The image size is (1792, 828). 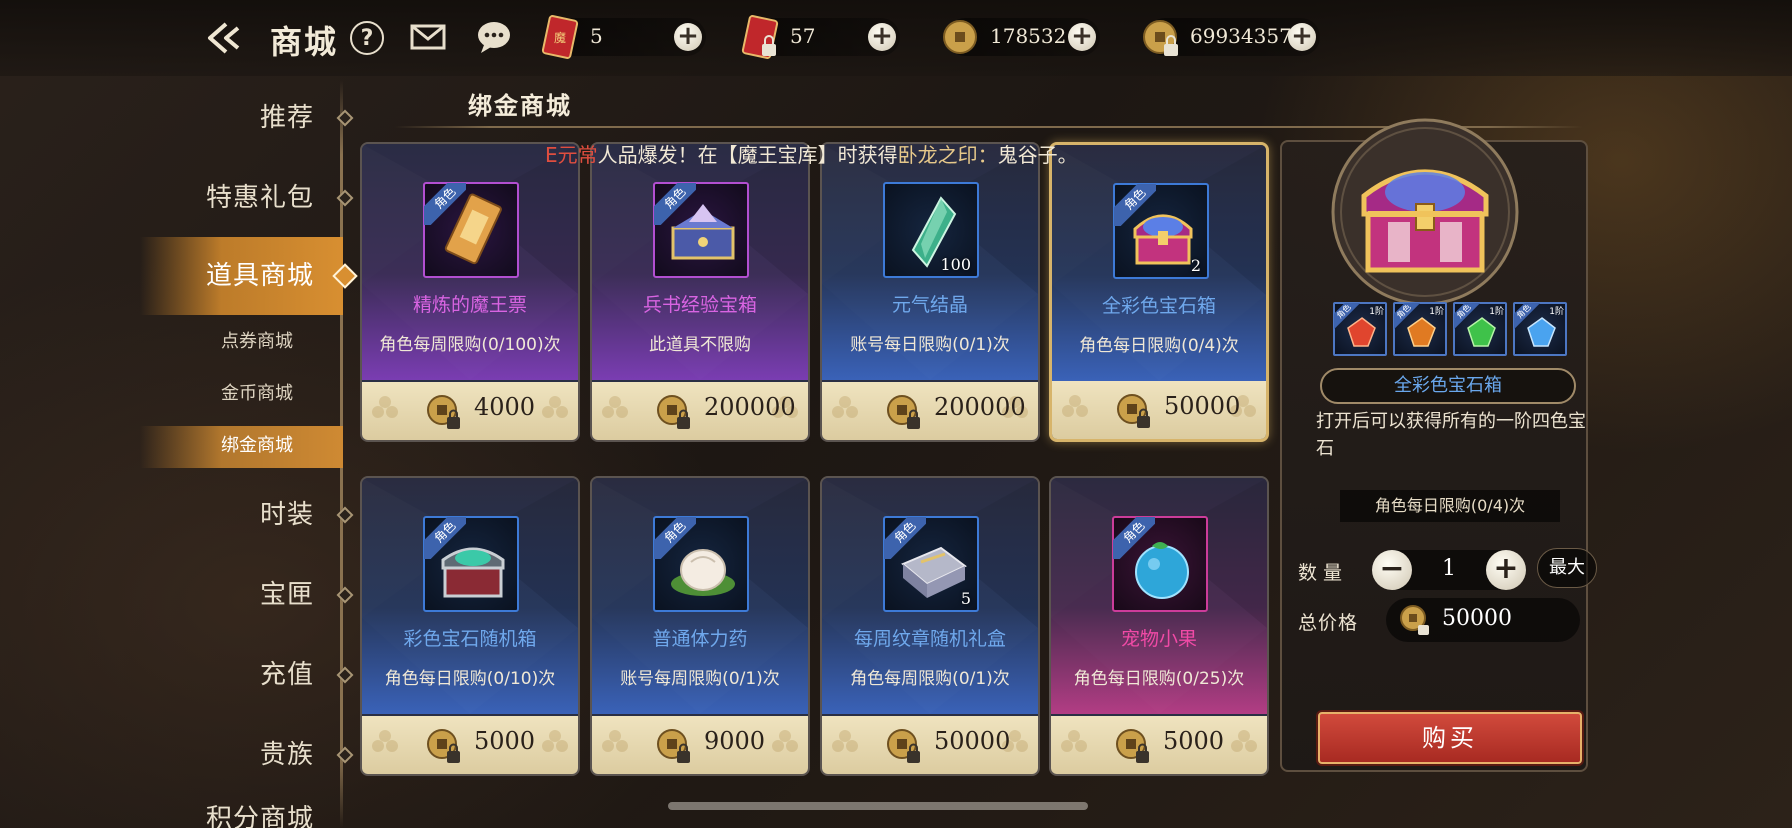 I want to click on nav-item-recharge: 充值, so click(x=247, y=675).